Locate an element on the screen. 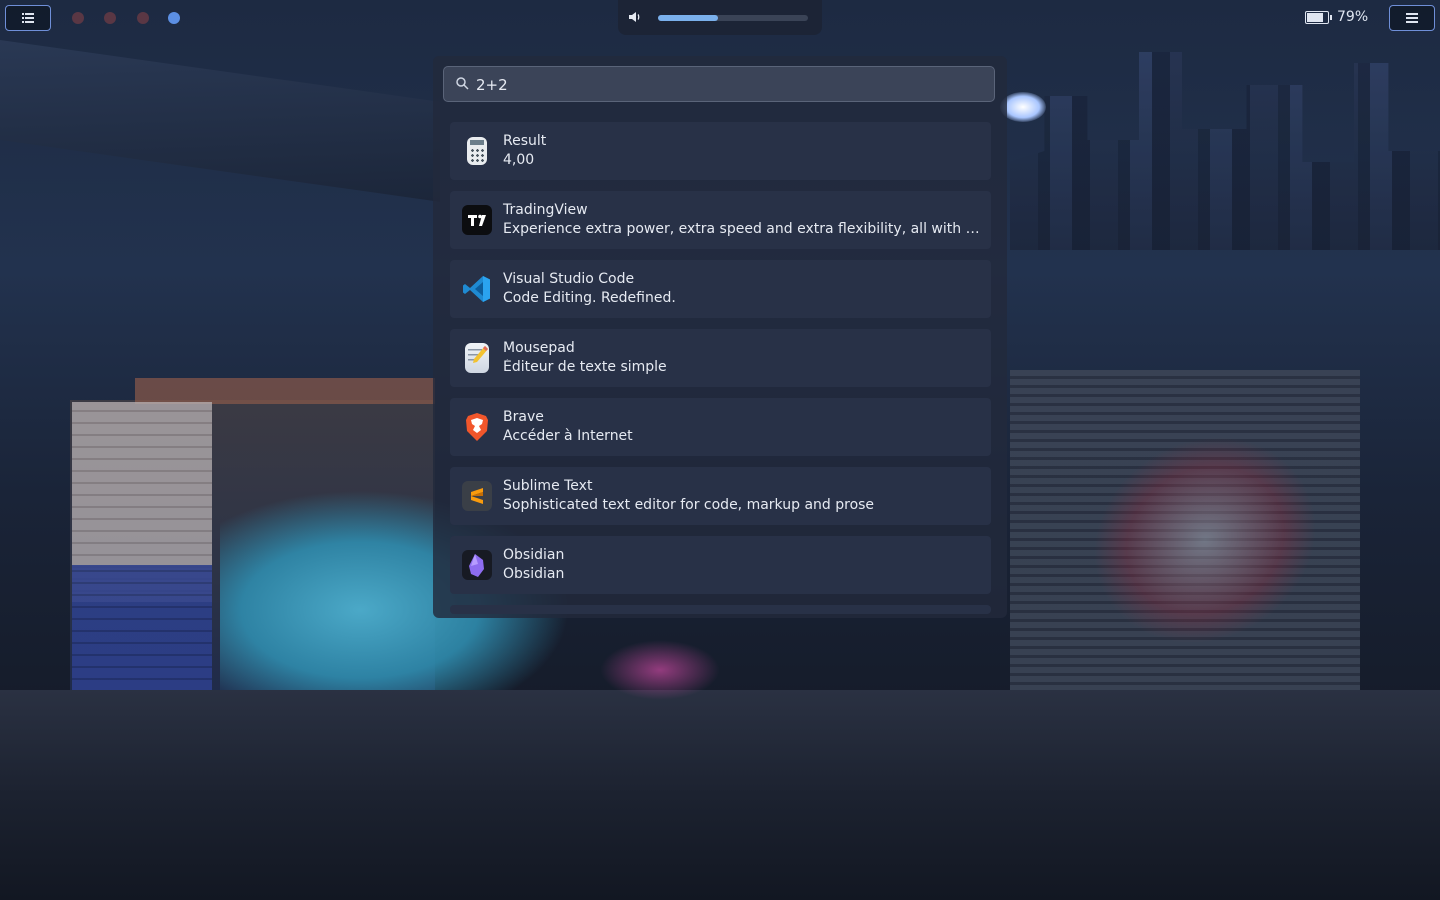 The image size is (1440, 900). hamburger-menu-icon is located at coordinates (1412, 18).